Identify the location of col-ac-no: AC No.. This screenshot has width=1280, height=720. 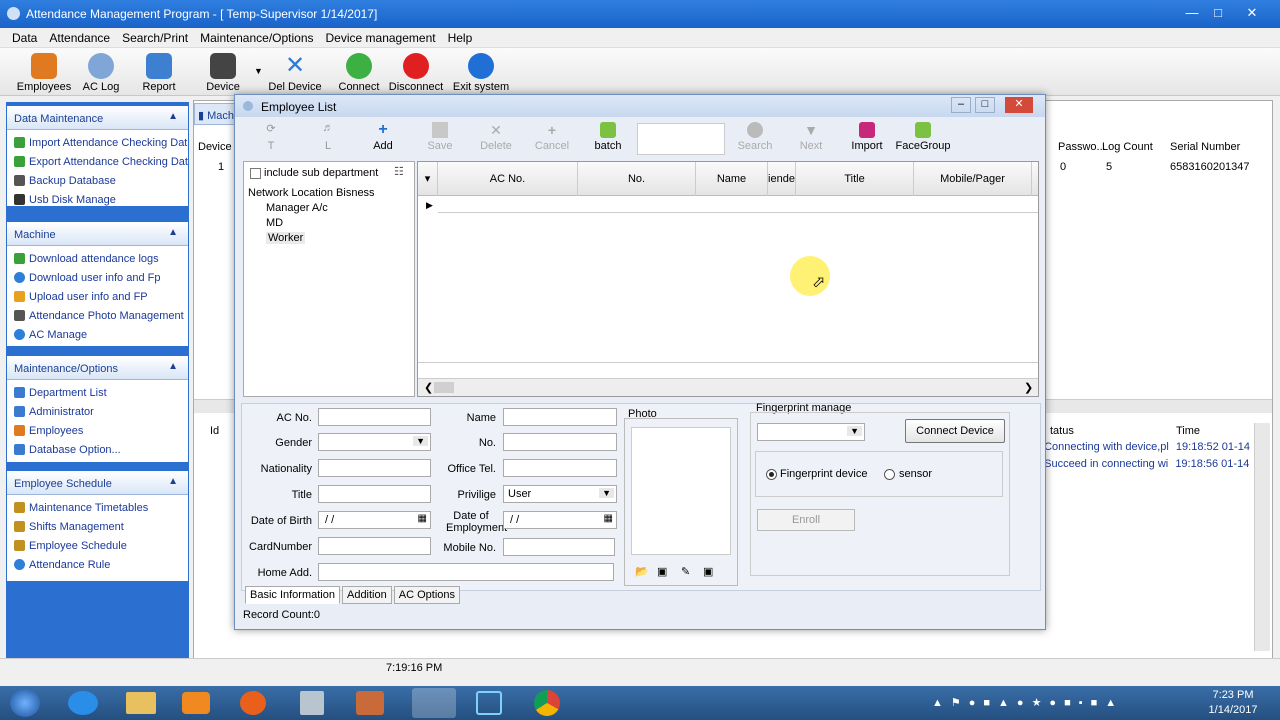
(508, 179).